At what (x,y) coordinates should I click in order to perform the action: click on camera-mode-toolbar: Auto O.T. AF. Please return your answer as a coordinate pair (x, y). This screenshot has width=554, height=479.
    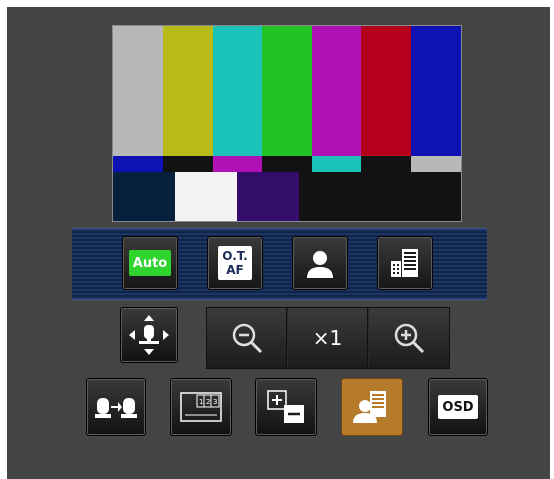
    Looking at the image, I should click on (279, 264).